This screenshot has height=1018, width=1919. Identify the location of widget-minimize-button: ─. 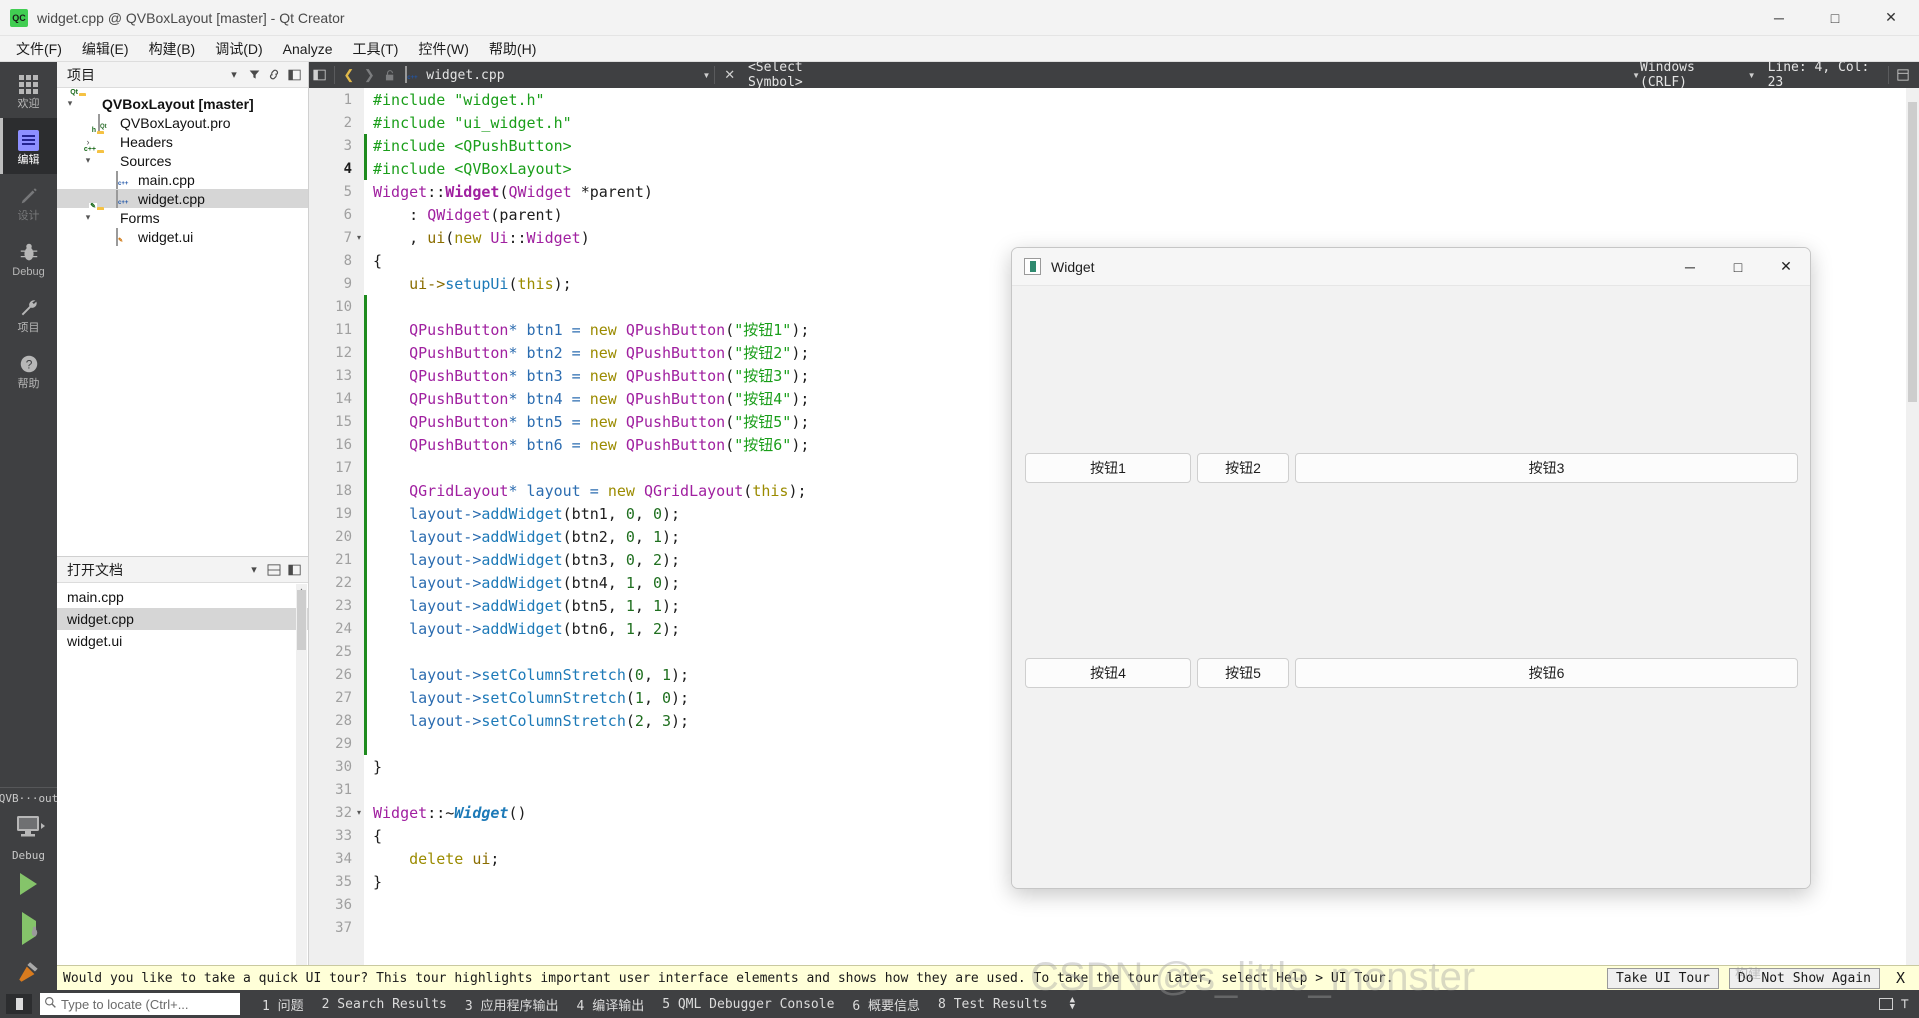
(1690, 267).